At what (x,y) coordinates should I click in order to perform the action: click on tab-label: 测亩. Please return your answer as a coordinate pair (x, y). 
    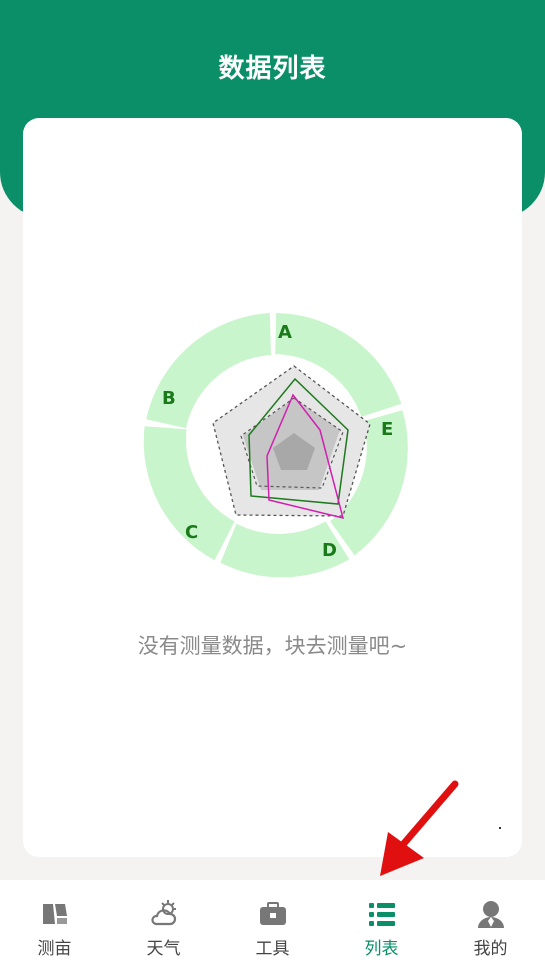
    Looking at the image, I should click on (54, 949).